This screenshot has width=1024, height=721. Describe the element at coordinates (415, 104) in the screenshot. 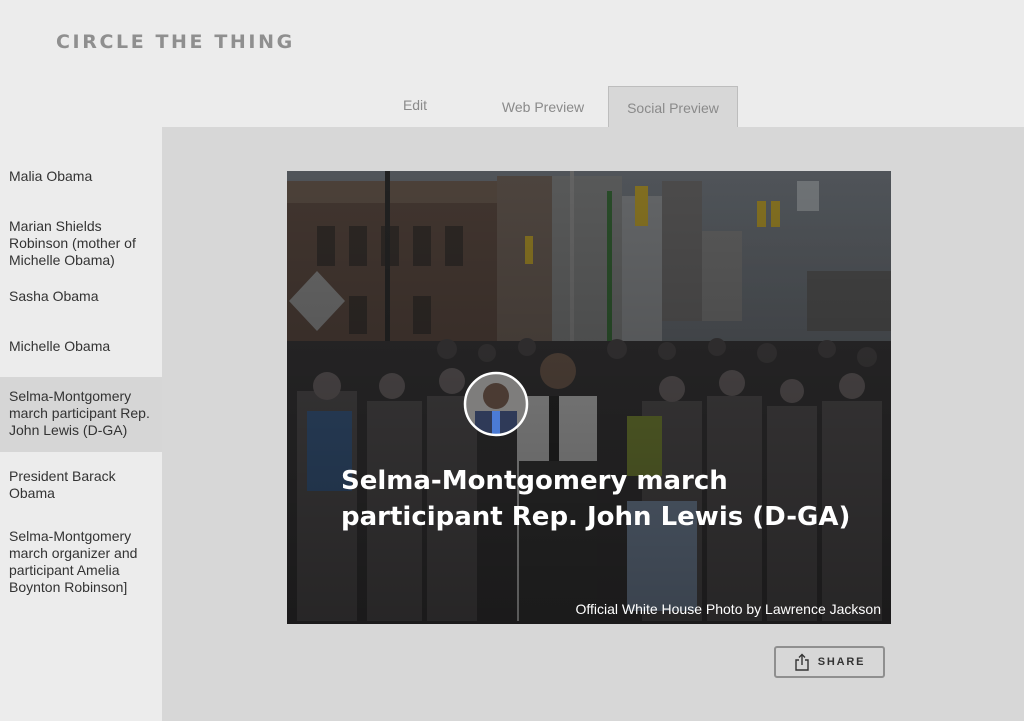

I see `tab-edit: Edit` at that location.